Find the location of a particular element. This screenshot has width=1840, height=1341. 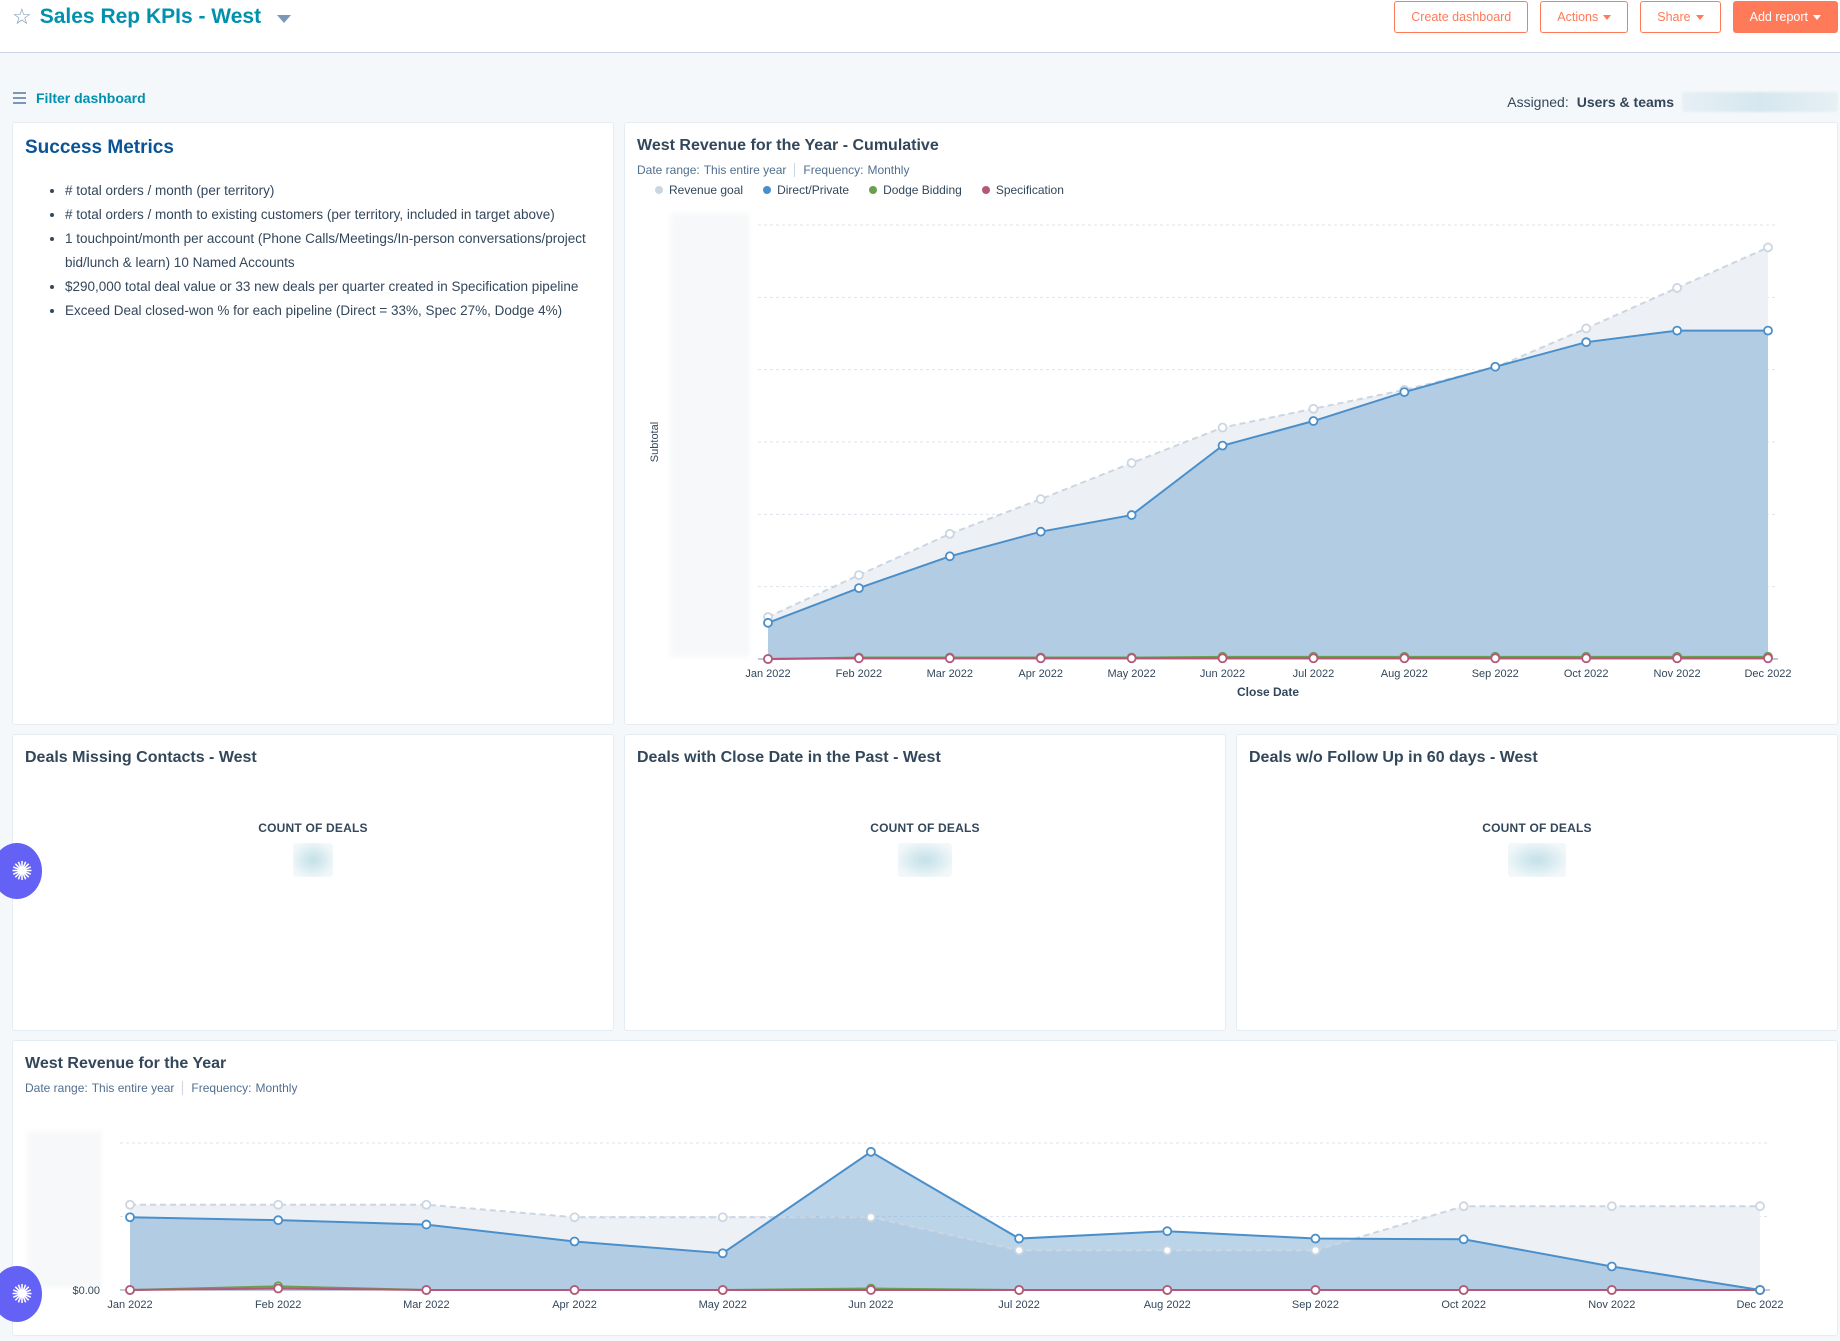

kpi-title: Deals with Close Date in the Past - West is located at coordinates (789, 758).